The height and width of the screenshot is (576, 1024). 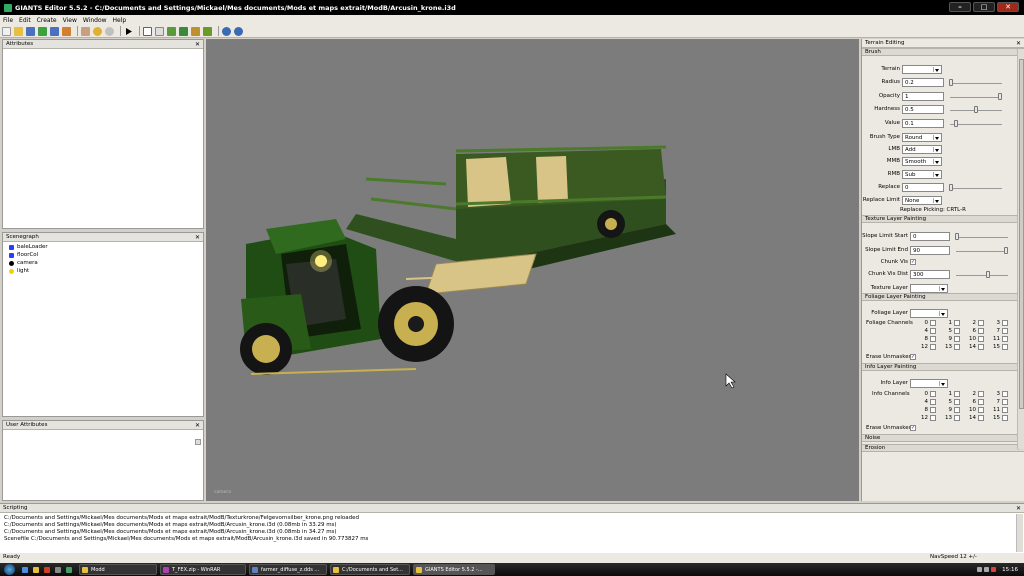 What do you see at coordinates (85, 31) in the screenshot?
I see `hand-icon` at bounding box center [85, 31].